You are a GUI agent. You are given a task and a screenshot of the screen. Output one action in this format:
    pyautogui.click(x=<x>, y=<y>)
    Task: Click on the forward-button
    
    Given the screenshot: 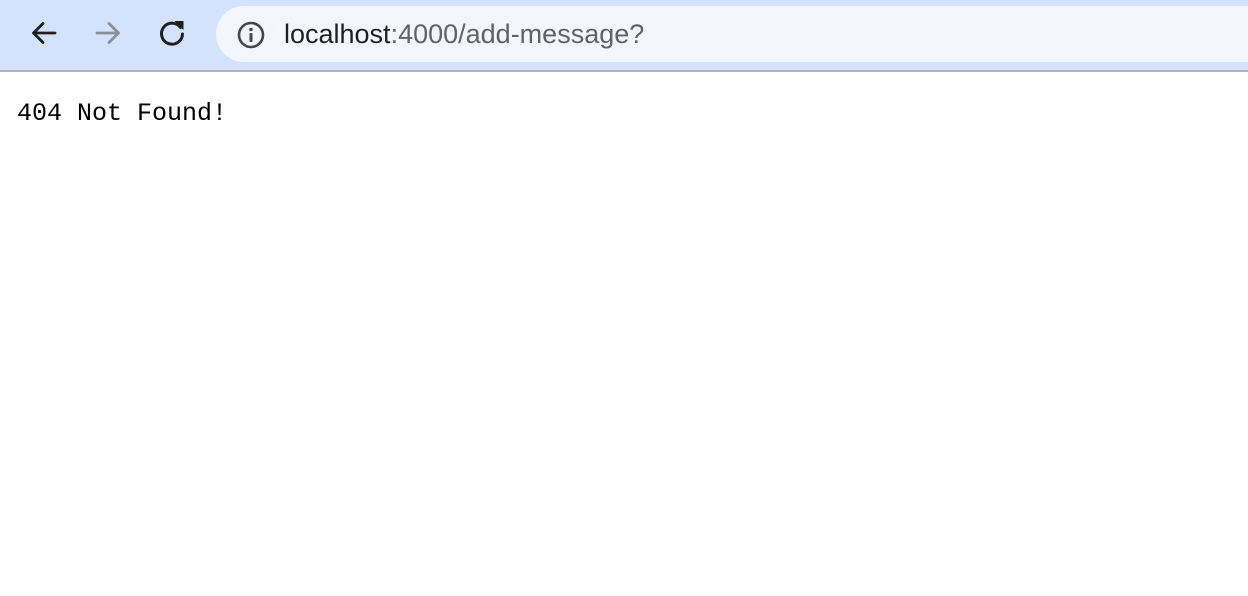 What is the action you would take?
    pyautogui.click(x=108, y=33)
    